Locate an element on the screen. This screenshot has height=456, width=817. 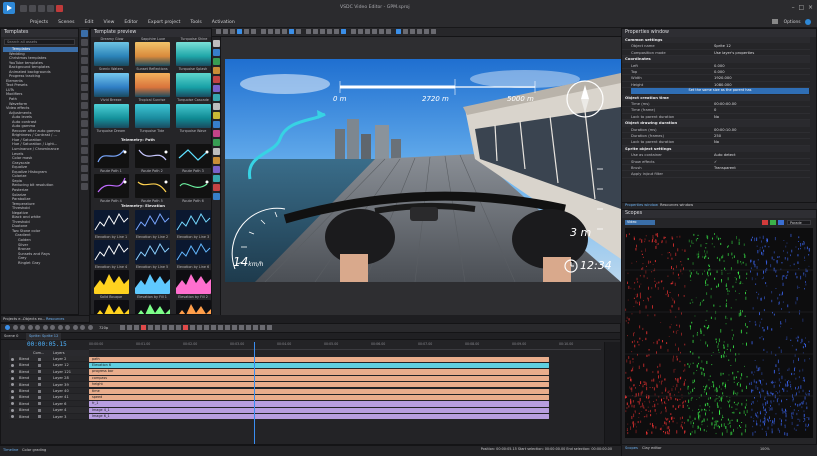
image-icon is located at coordinates (216, 70).